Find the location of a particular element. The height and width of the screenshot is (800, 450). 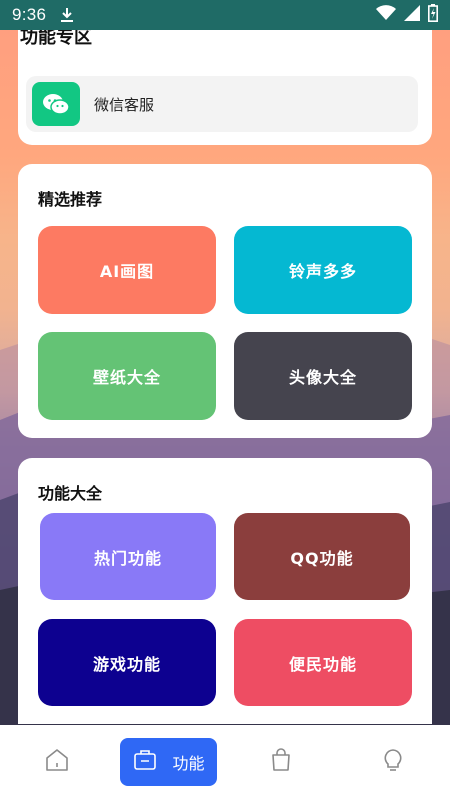

hot-functions-tile: 热门功能 is located at coordinates (128, 556).